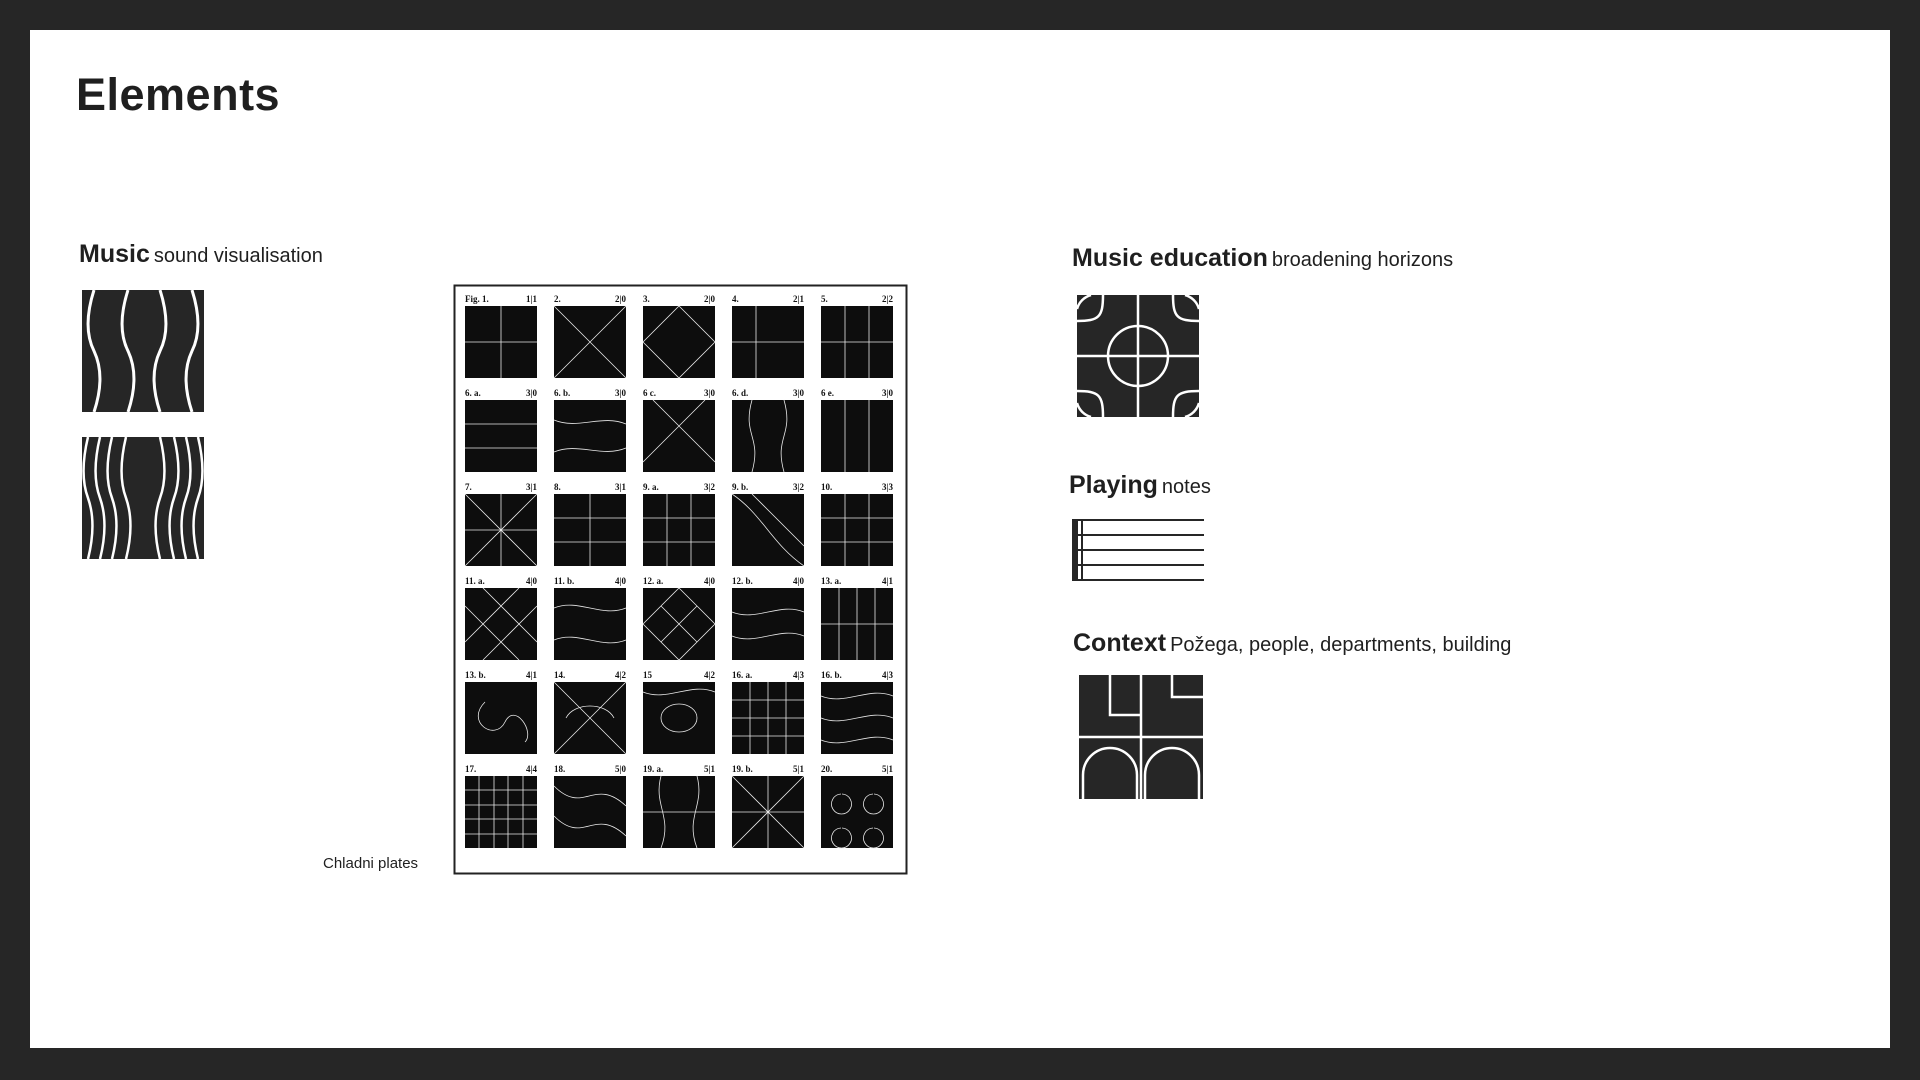 This screenshot has width=1920, height=1080. I want to click on music-heading: Music sound visualisation, so click(201, 254).